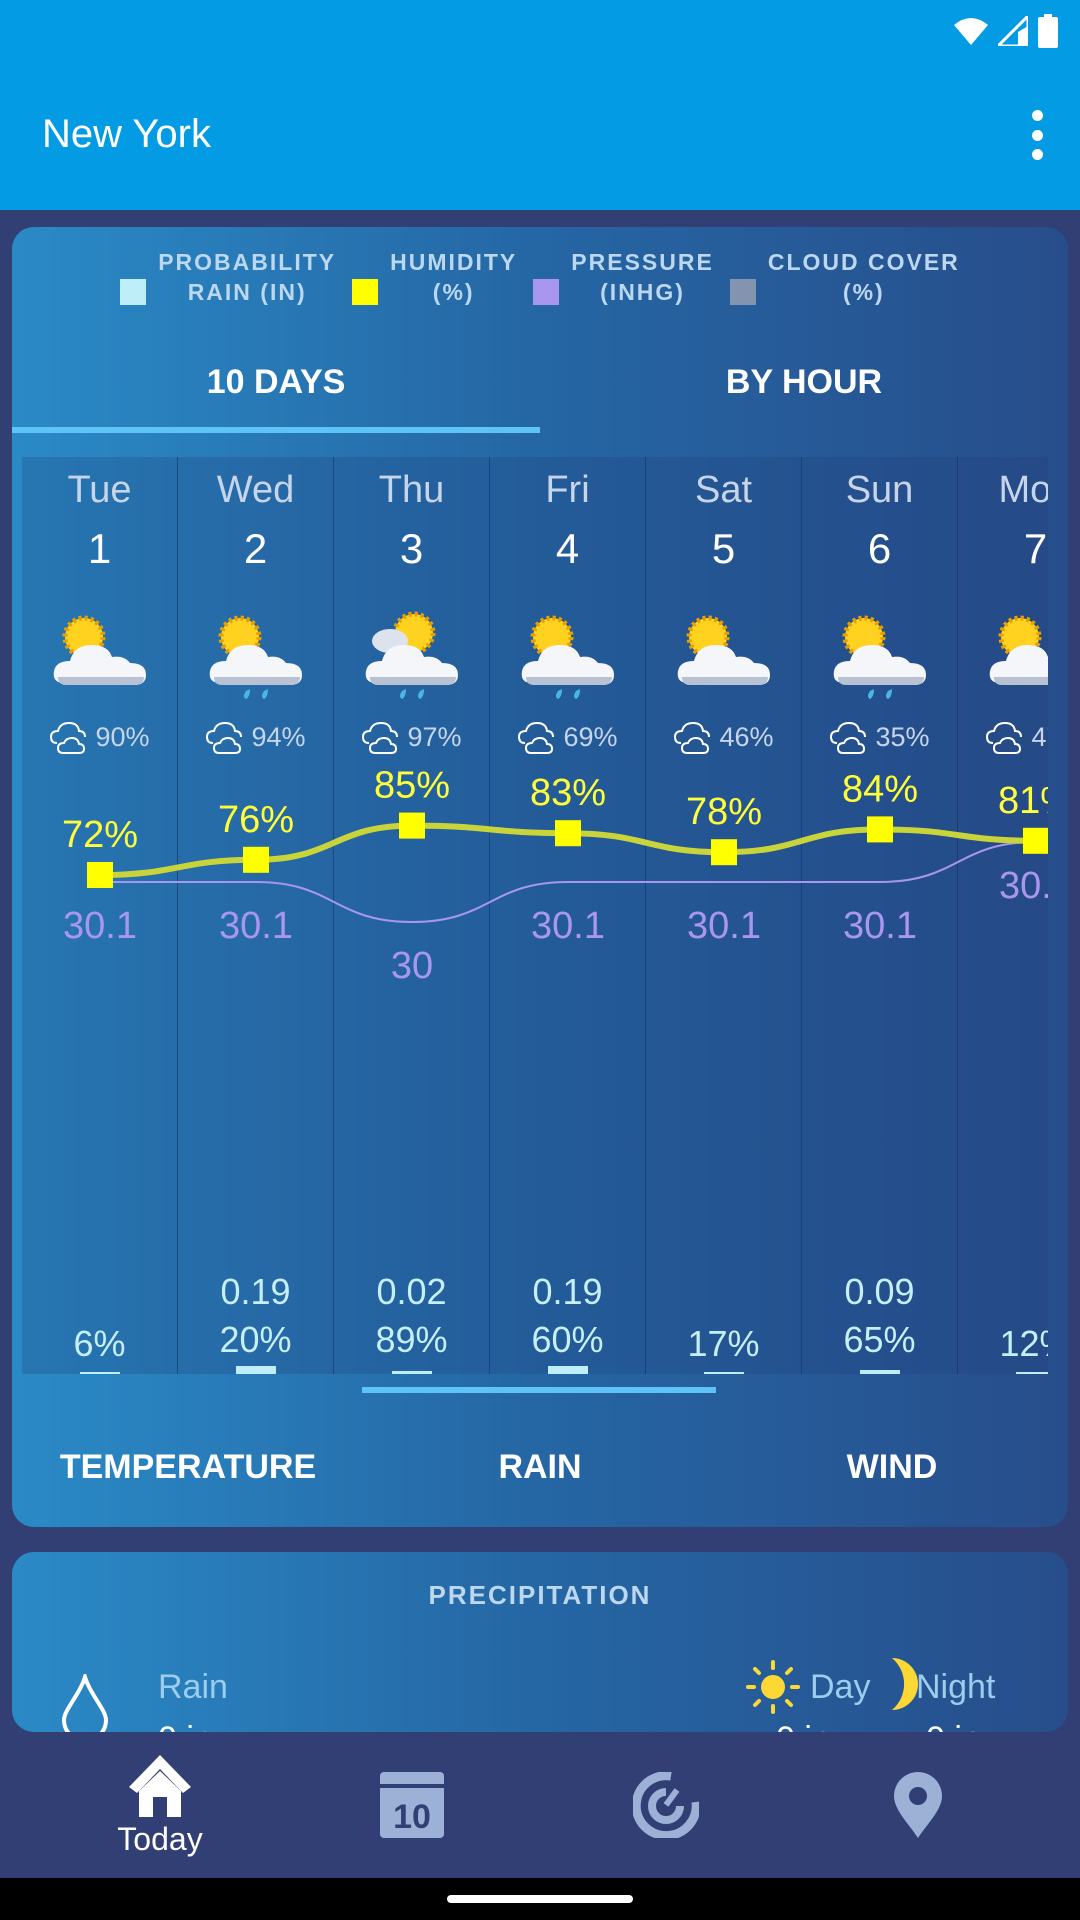 The height and width of the screenshot is (1920, 1080). What do you see at coordinates (193, 1687) in the screenshot?
I see `rain-label: Rain` at bounding box center [193, 1687].